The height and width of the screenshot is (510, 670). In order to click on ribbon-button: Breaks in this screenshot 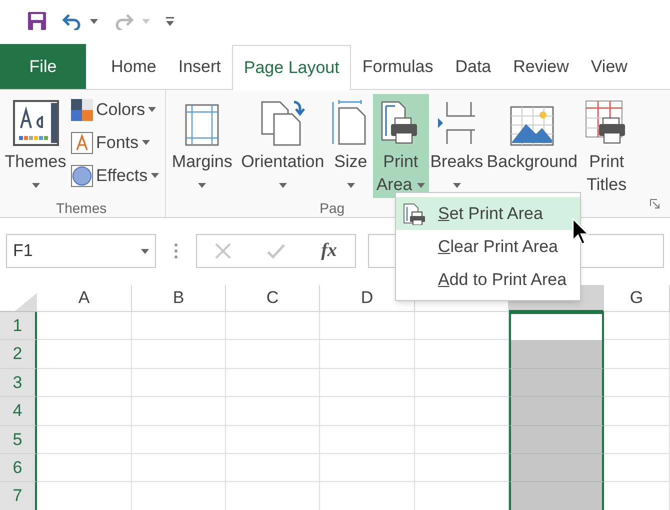, I will do `click(456, 146)`.